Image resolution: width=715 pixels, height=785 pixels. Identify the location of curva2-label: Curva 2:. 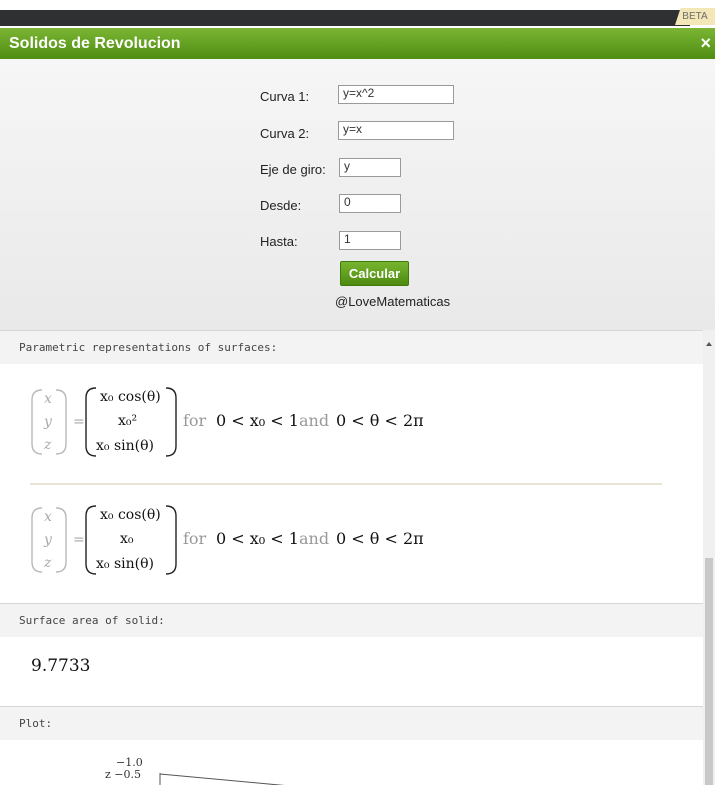
(285, 133).